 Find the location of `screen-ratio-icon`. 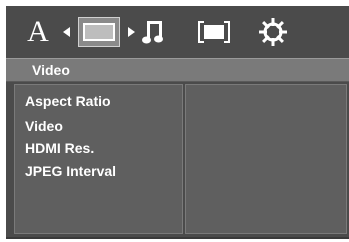

screen-ratio-icon is located at coordinates (214, 32).